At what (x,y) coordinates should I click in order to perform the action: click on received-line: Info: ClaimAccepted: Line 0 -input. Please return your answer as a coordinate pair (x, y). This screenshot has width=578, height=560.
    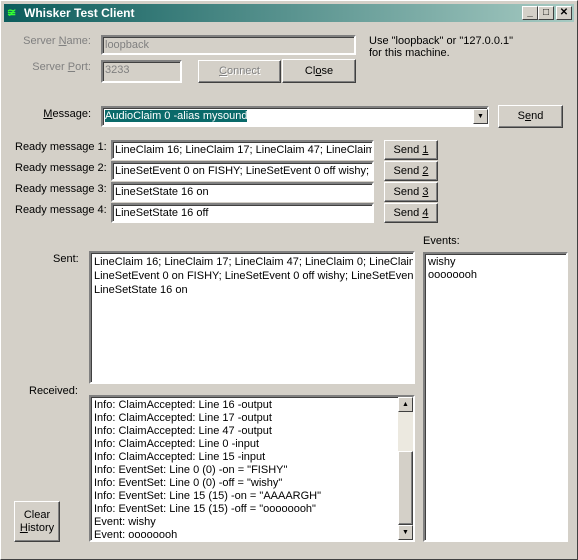
    Looking at the image, I should click on (177, 444).